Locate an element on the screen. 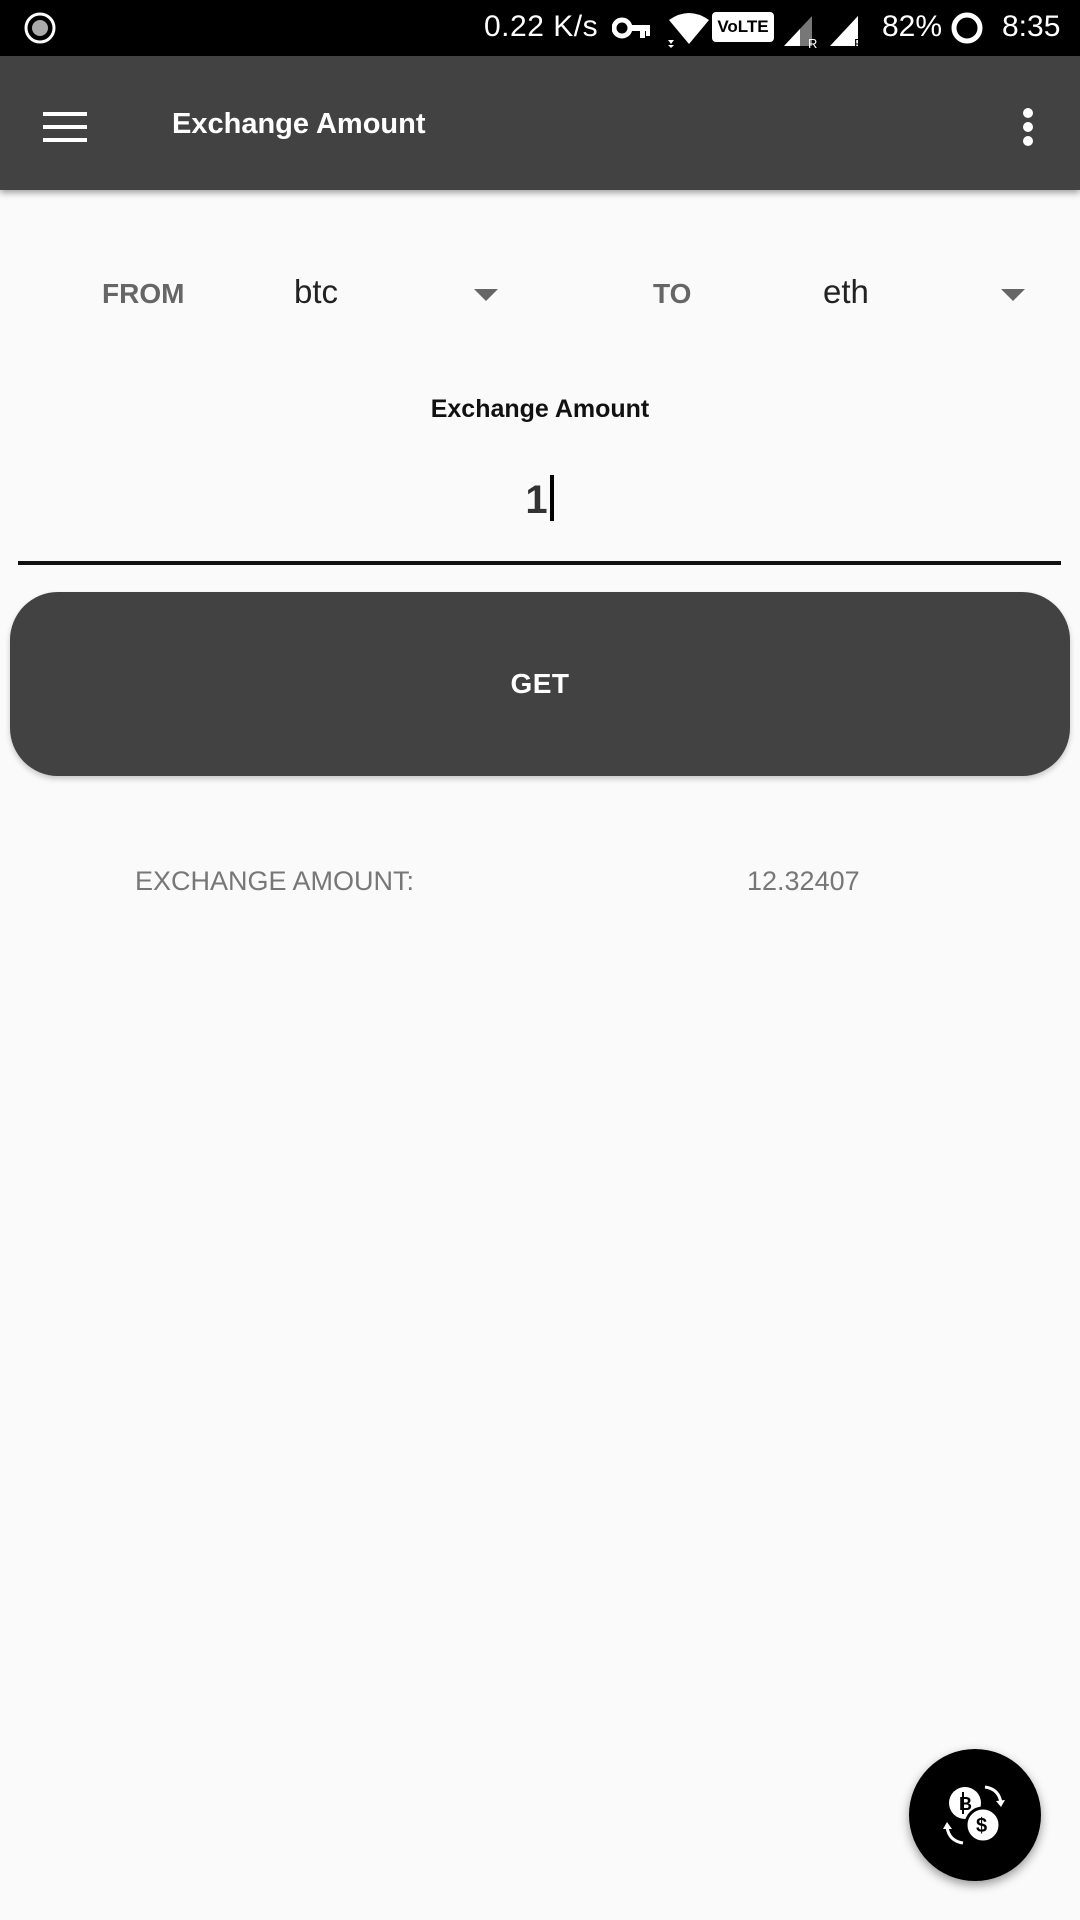 This screenshot has height=1920, width=1080. currency-exchange-icon: B $ is located at coordinates (974, 1815).